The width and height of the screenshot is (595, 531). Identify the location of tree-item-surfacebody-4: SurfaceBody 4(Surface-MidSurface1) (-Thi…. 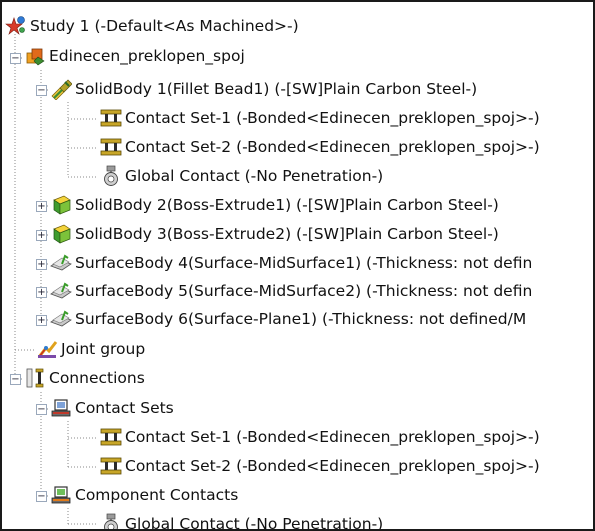
(291, 263).